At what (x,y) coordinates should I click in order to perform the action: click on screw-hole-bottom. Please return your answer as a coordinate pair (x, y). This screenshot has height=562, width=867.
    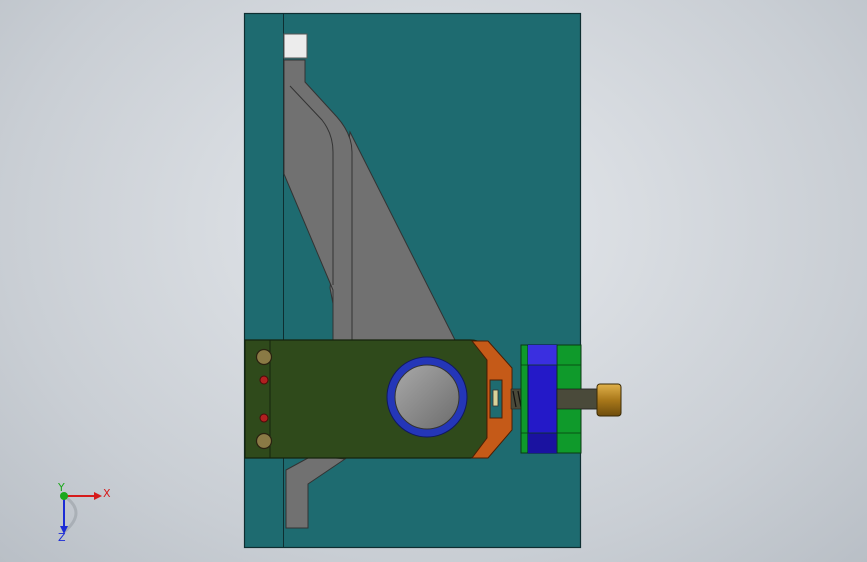
    Looking at the image, I should click on (264, 441).